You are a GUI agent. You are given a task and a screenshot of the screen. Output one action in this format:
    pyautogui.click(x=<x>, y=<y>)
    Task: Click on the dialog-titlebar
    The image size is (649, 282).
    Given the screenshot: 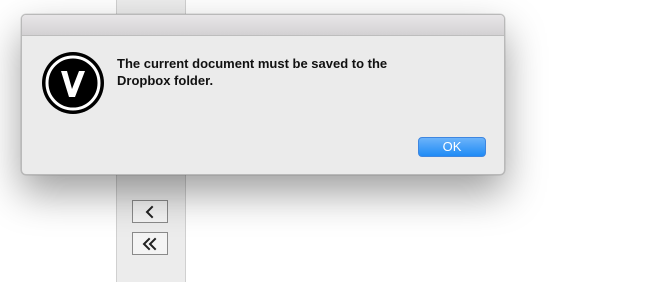 What is the action you would take?
    pyautogui.click(x=263, y=25)
    